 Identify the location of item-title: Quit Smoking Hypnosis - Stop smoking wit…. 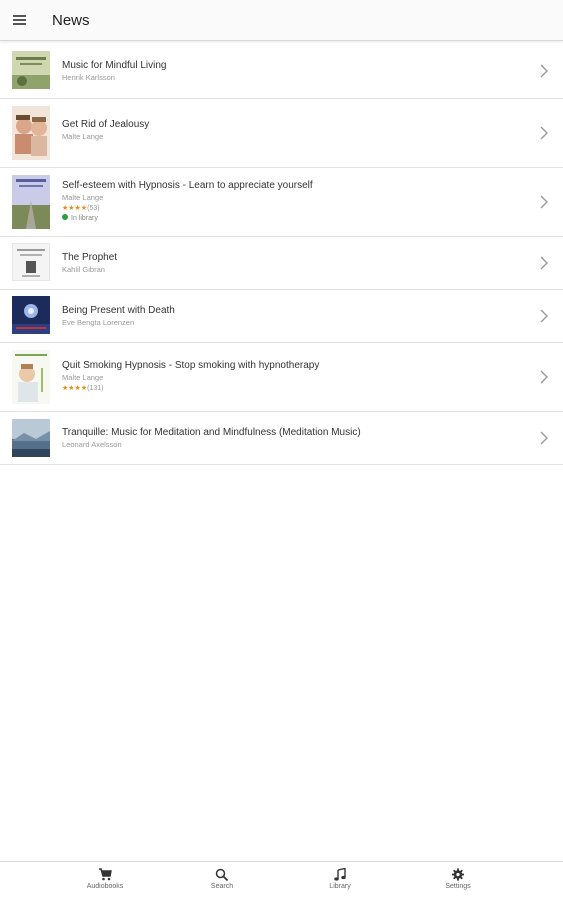
(191, 365).